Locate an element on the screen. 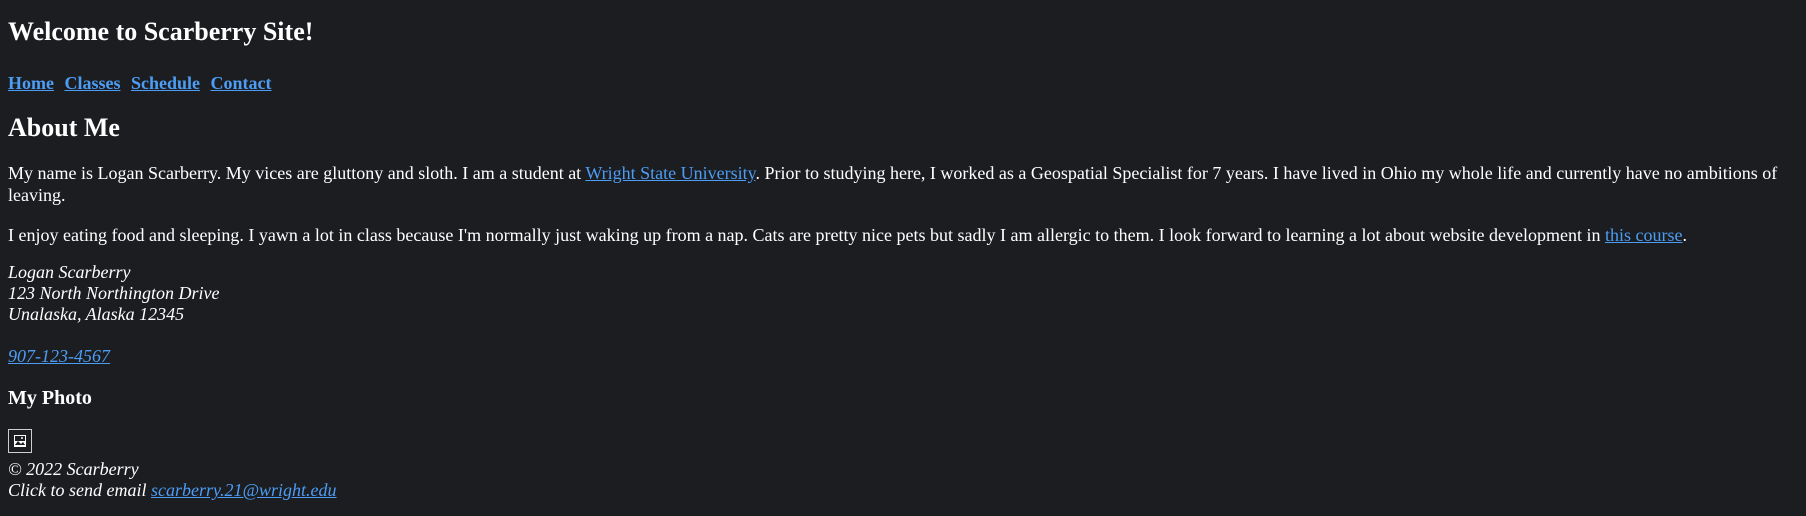  email-prefix-text: Click to send email is located at coordinates (79, 490).